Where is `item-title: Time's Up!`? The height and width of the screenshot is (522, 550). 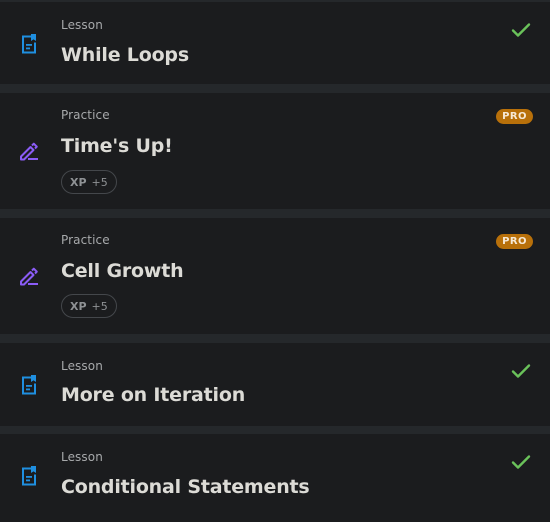
item-title: Time's Up! is located at coordinates (117, 146).